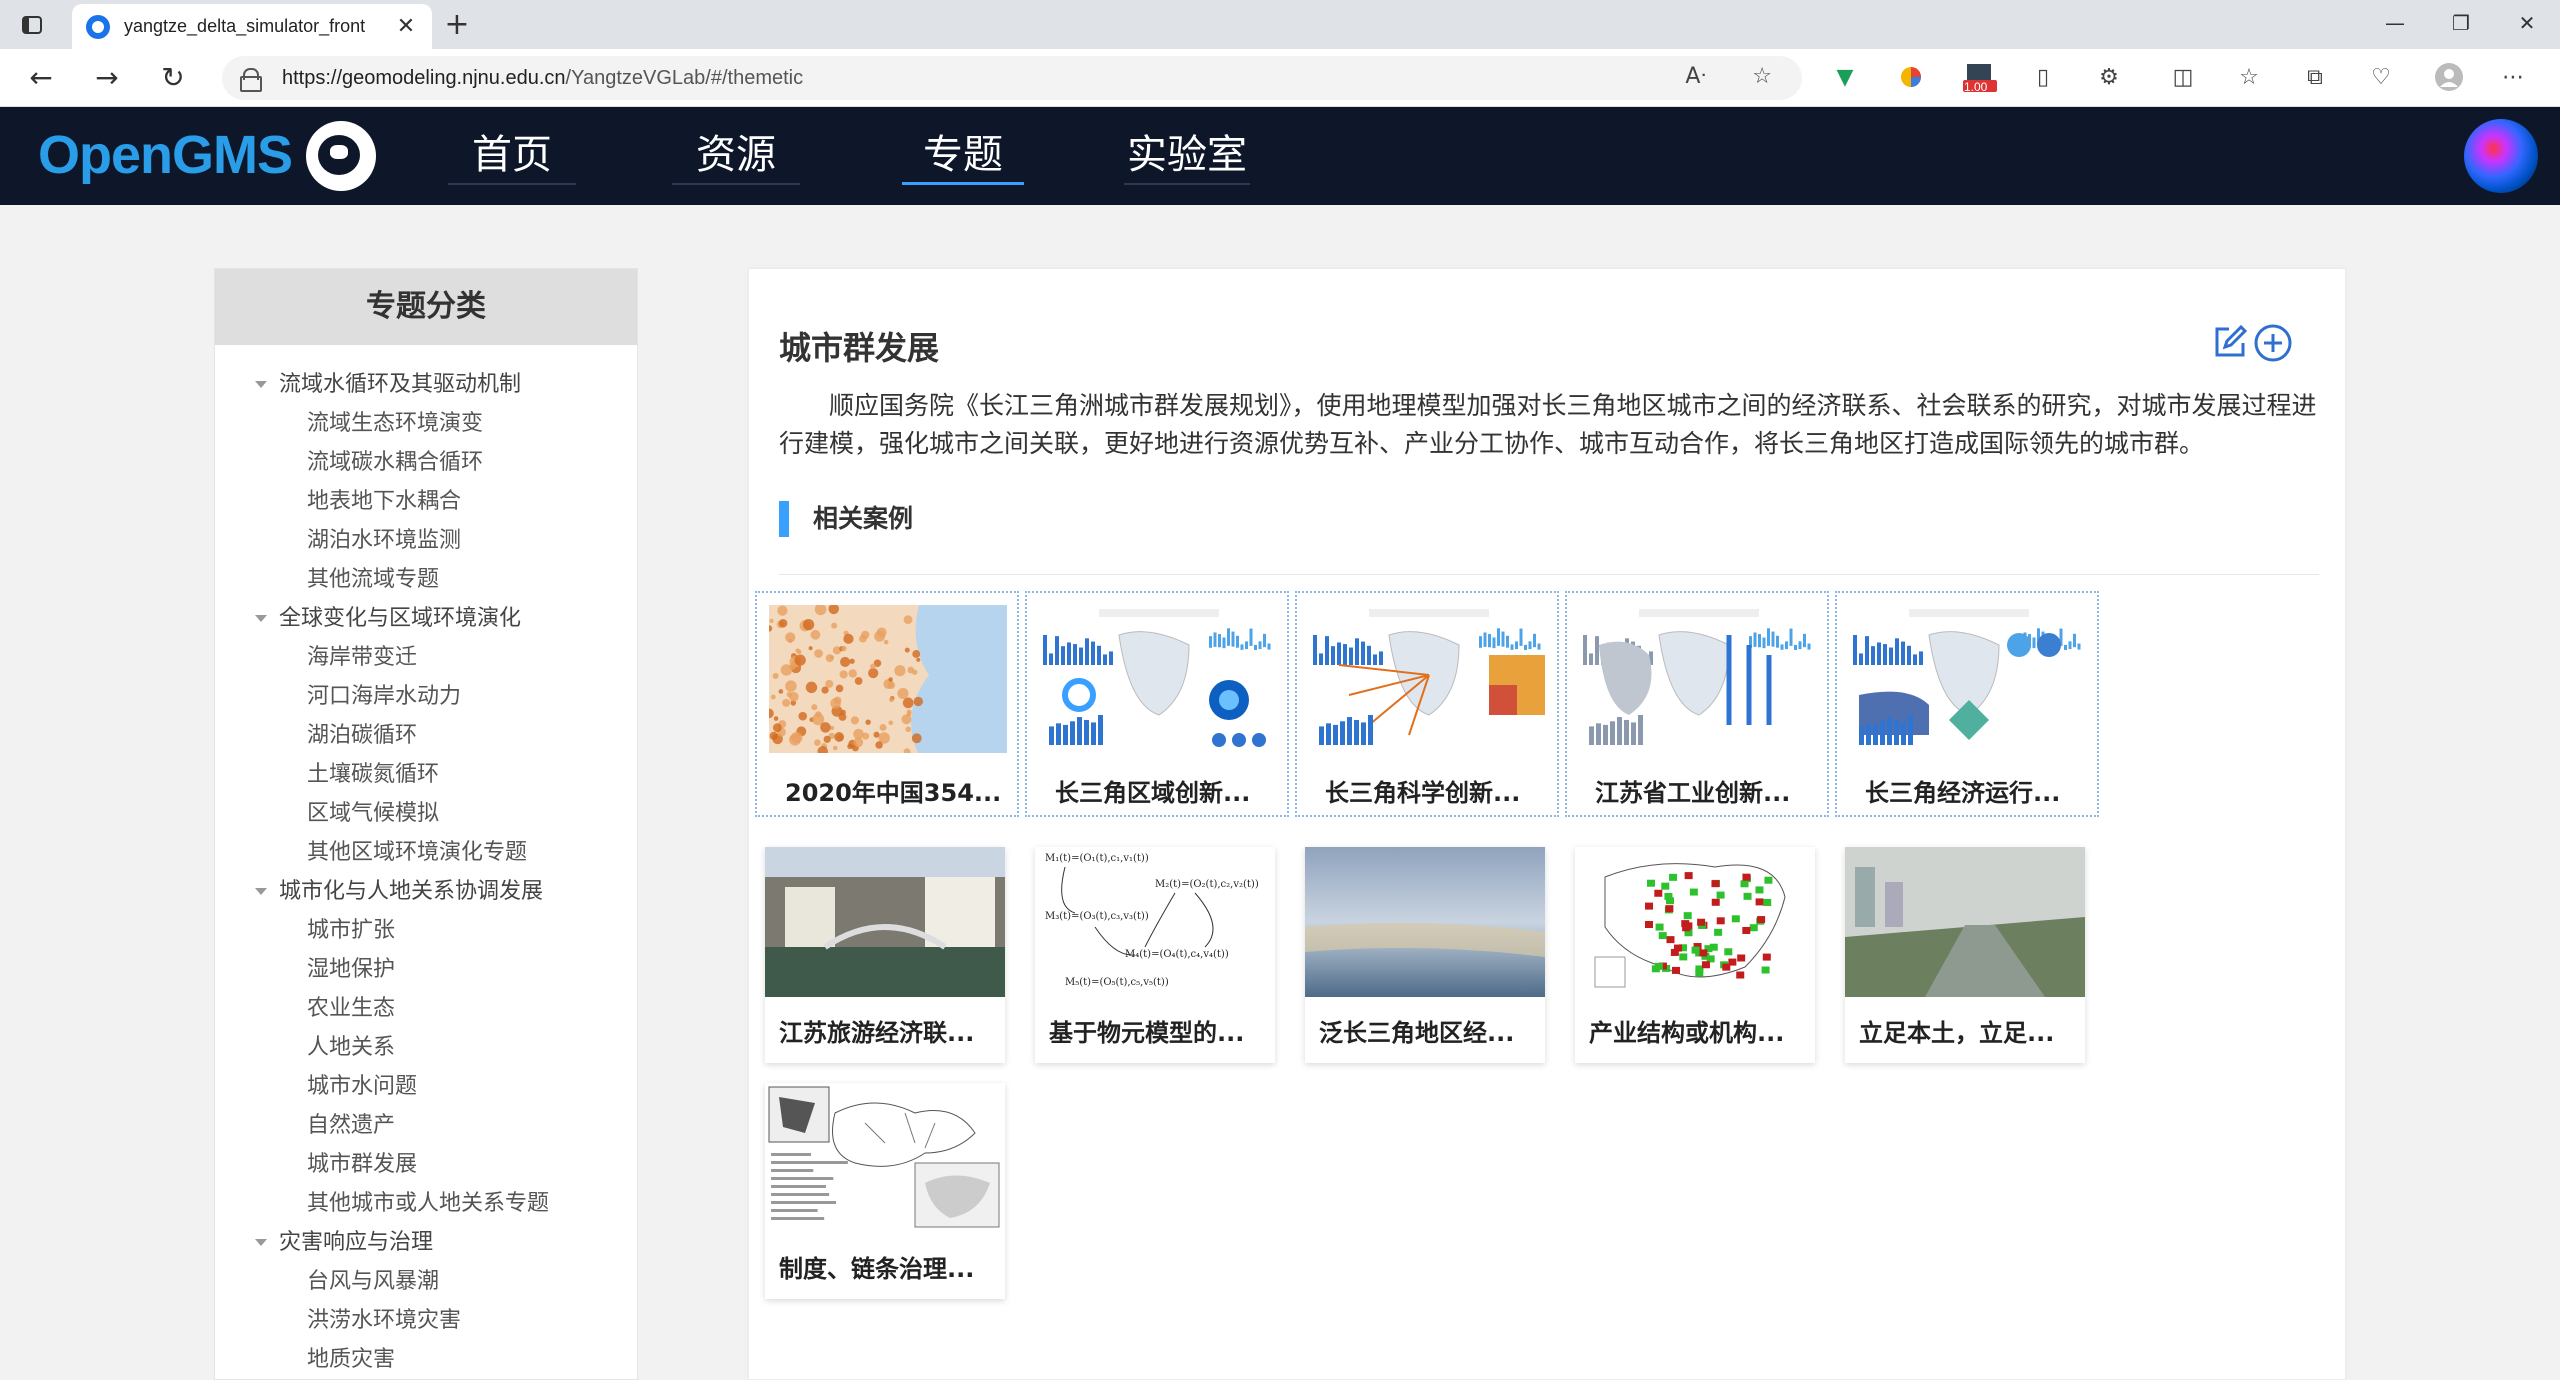  I want to click on maximize-icon: ❐, so click(2461, 24).